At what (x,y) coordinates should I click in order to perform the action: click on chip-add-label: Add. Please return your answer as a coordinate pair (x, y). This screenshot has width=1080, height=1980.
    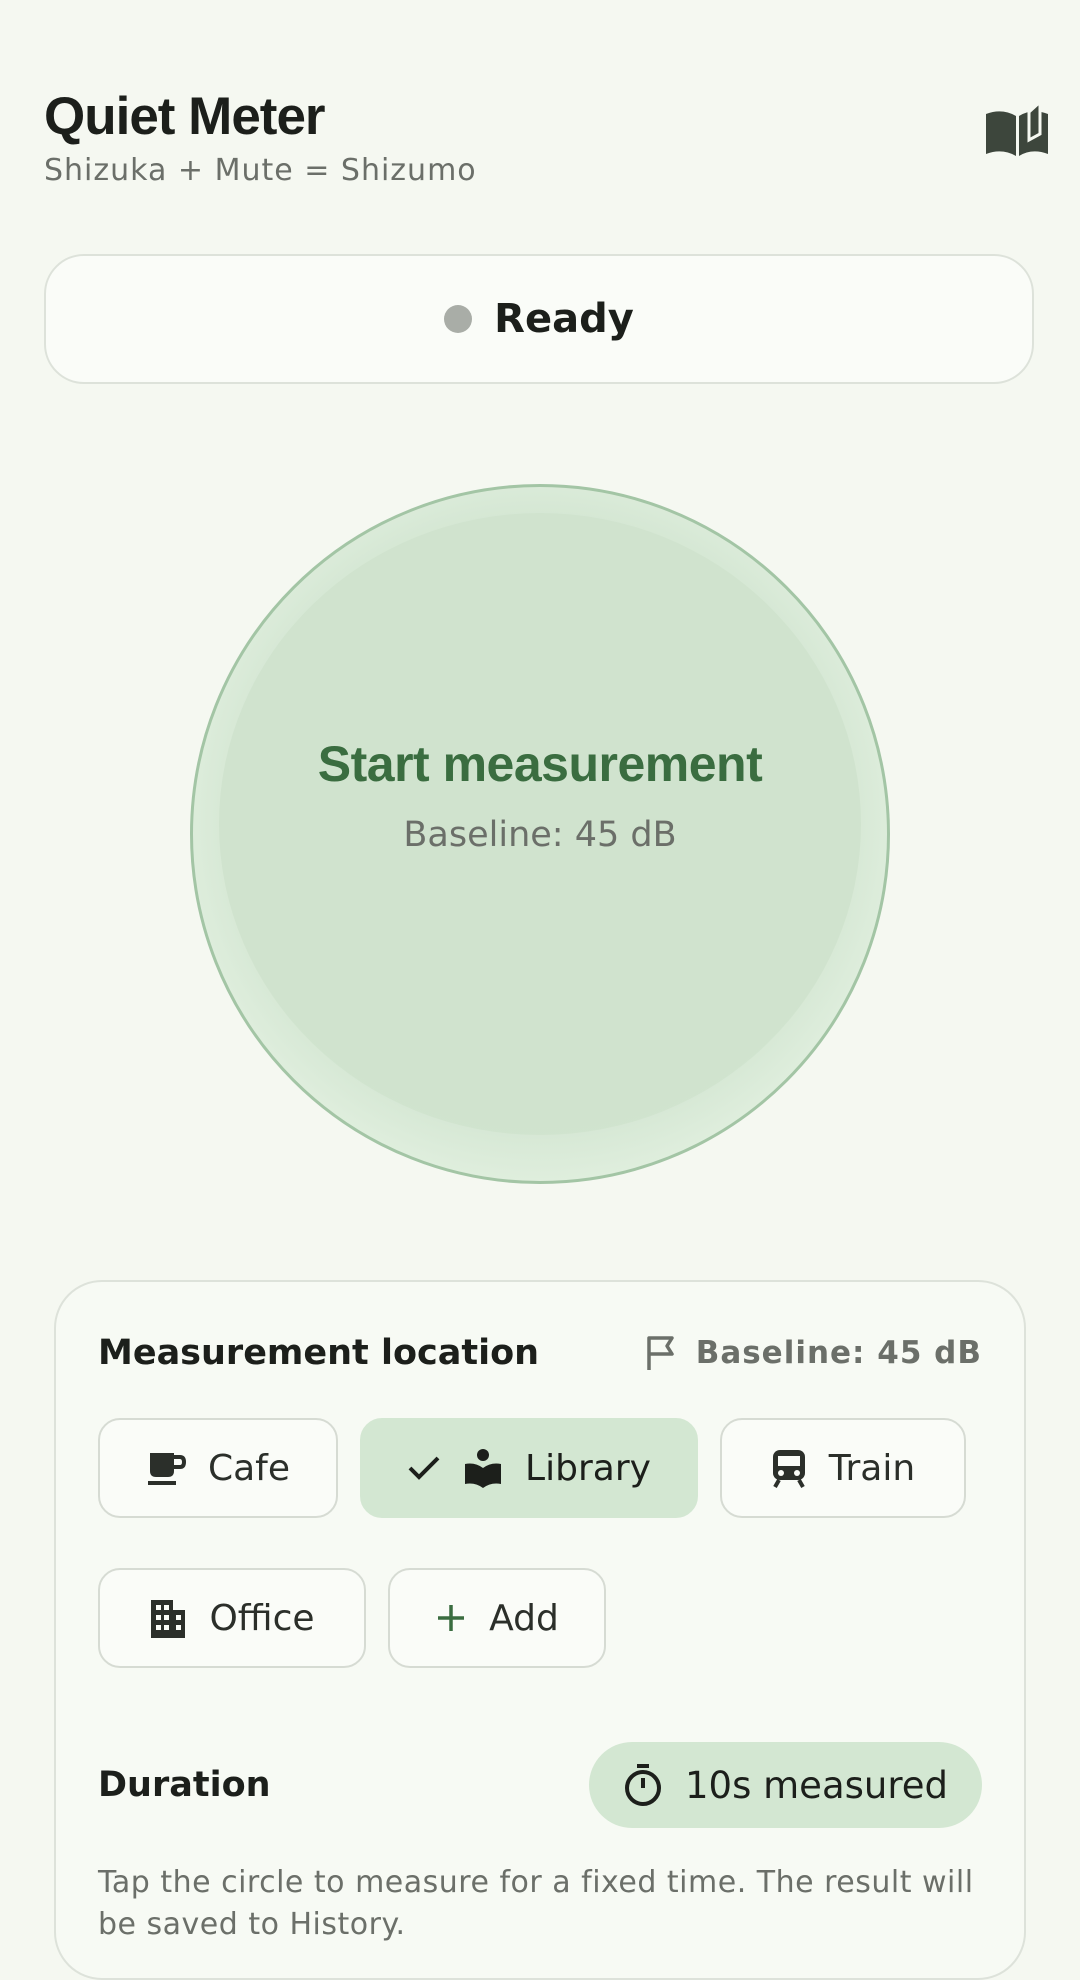
    Looking at the image, I should click on (524, 1618).